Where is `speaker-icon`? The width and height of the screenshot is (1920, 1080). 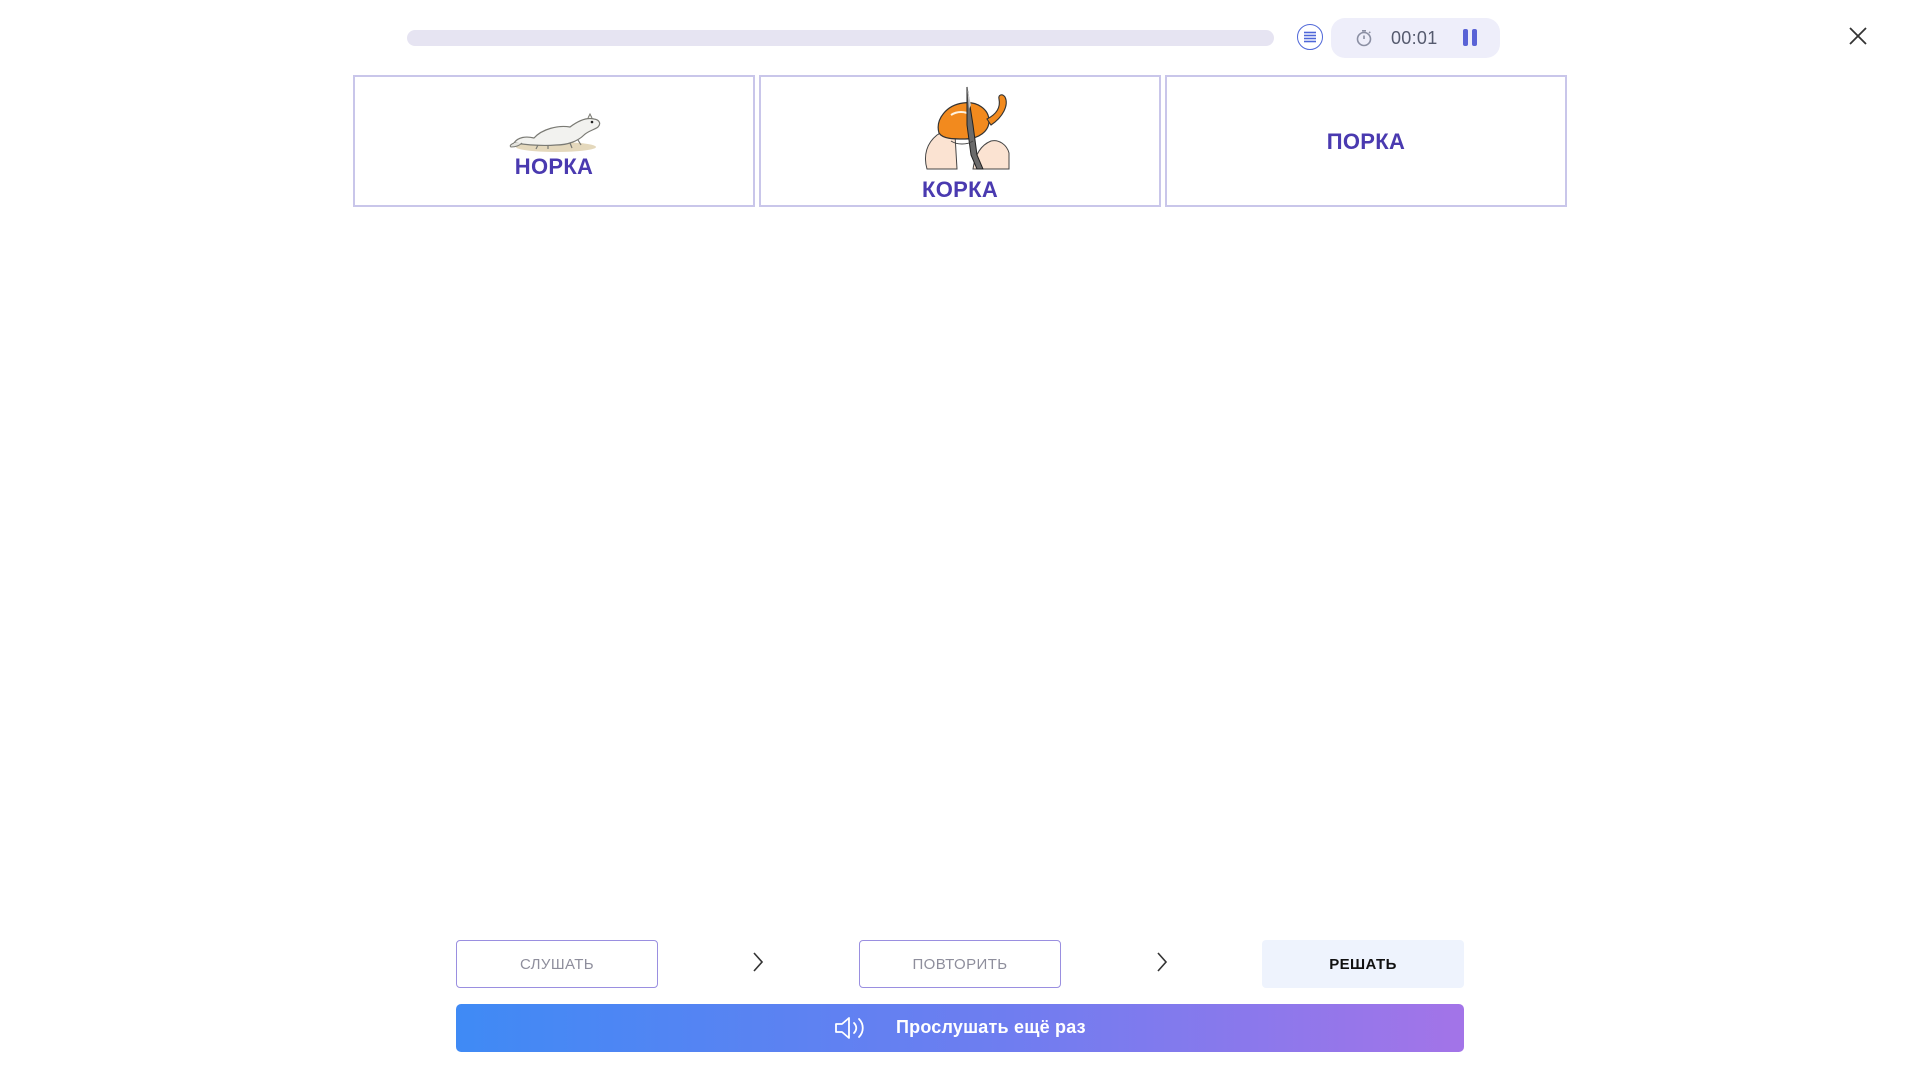 speaker-icon is located at coordinates (849, 1028).